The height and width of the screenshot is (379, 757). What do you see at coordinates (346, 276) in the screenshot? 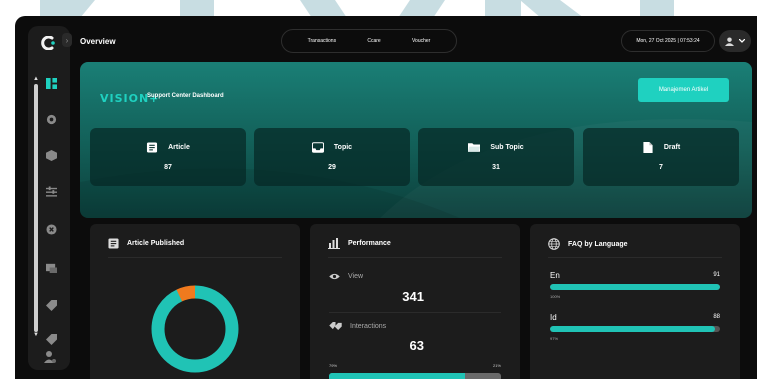
I see `view-row: View` at bounding box center [346, 276].